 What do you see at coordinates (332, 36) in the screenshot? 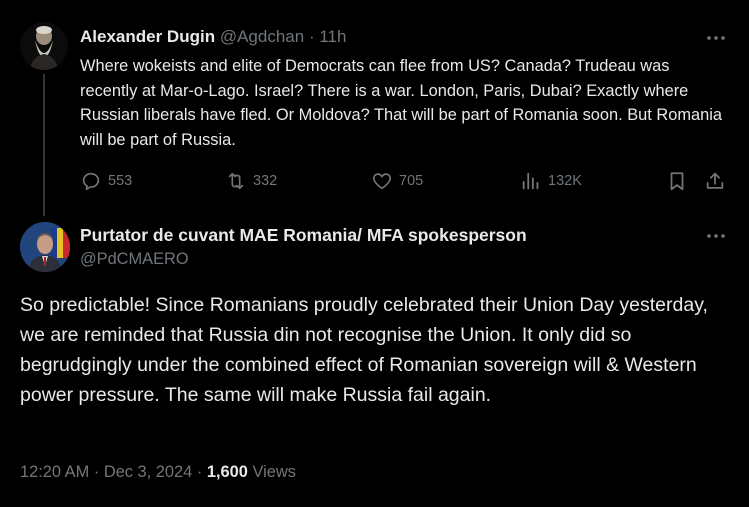
I see `timestamp: 11h` at bounding box center [332, 36].